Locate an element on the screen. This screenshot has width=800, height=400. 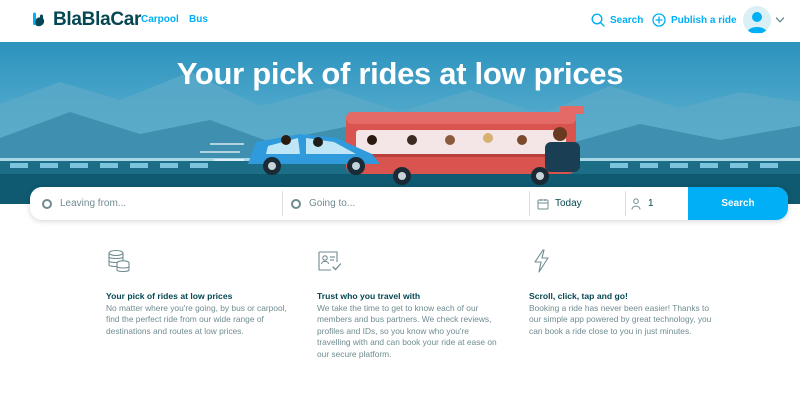
leaving-from-field is located at coordinates (156, 203).